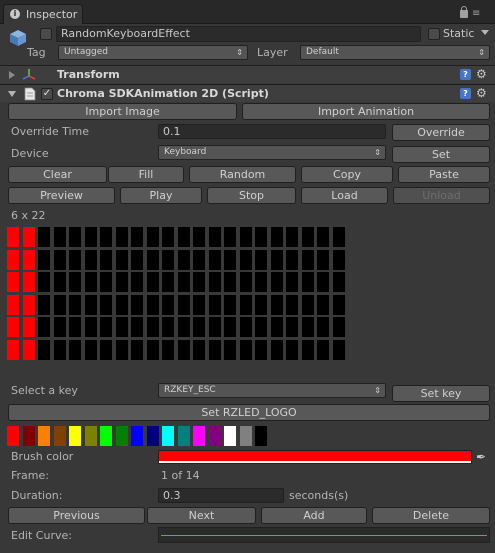 Image resolution: width=495 pixels, height=553 pixels. Describe the element at coordinates (201, 515) in the screenshot. I see `next-button: Next` at that location.